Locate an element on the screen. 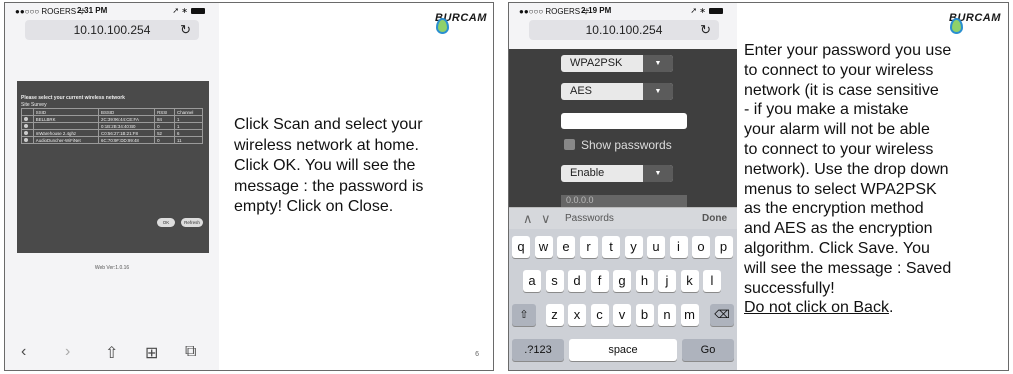  key-d: d is located at coordinates (577, 281).